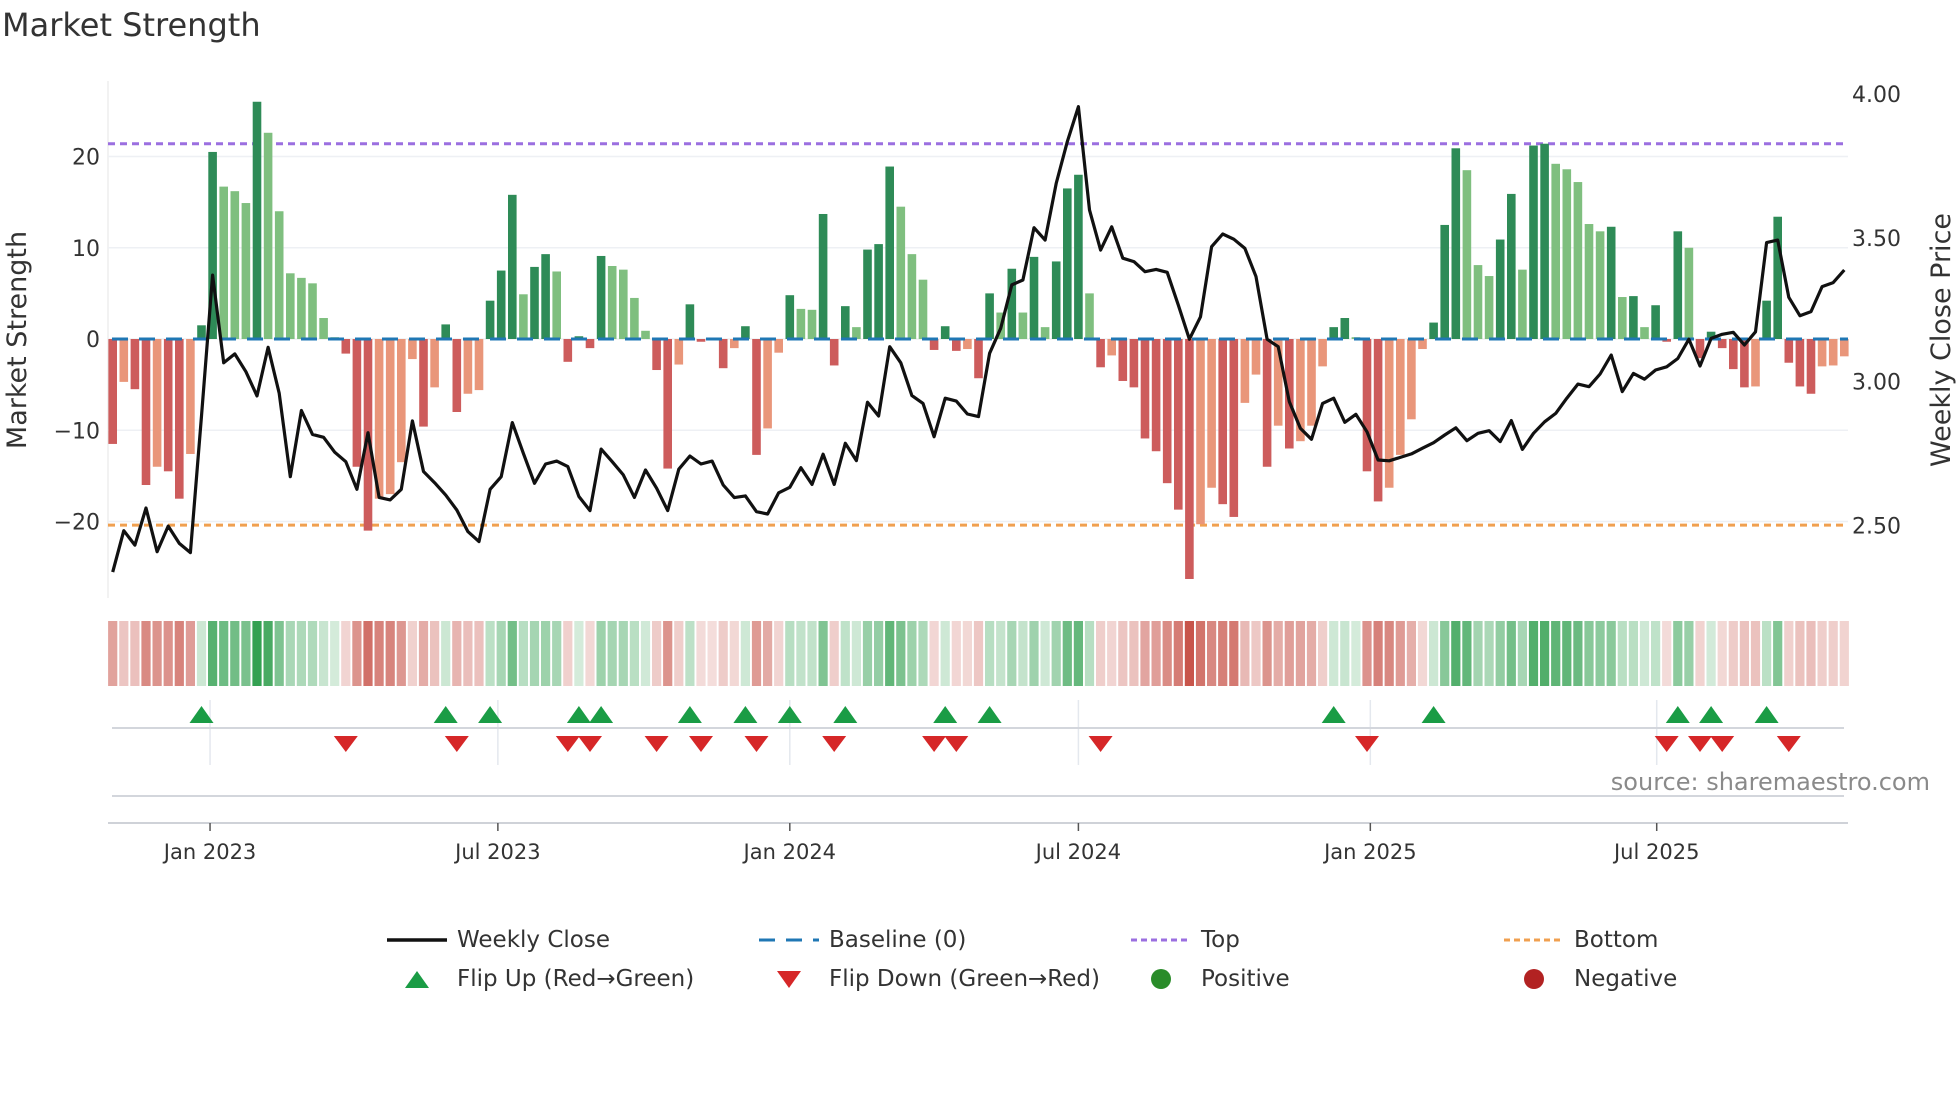 The width and height of the screenshot is (1960, 1102). What do you see at coordinates (789, 852) in the screenshot?
I see `x-tick-label: Jan 2024` at bounding box center [789, 852].